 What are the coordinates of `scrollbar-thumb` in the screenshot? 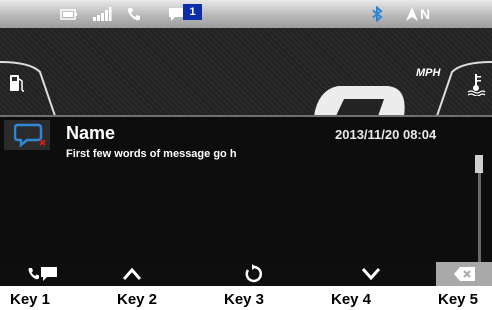 It's located at (479, 164).